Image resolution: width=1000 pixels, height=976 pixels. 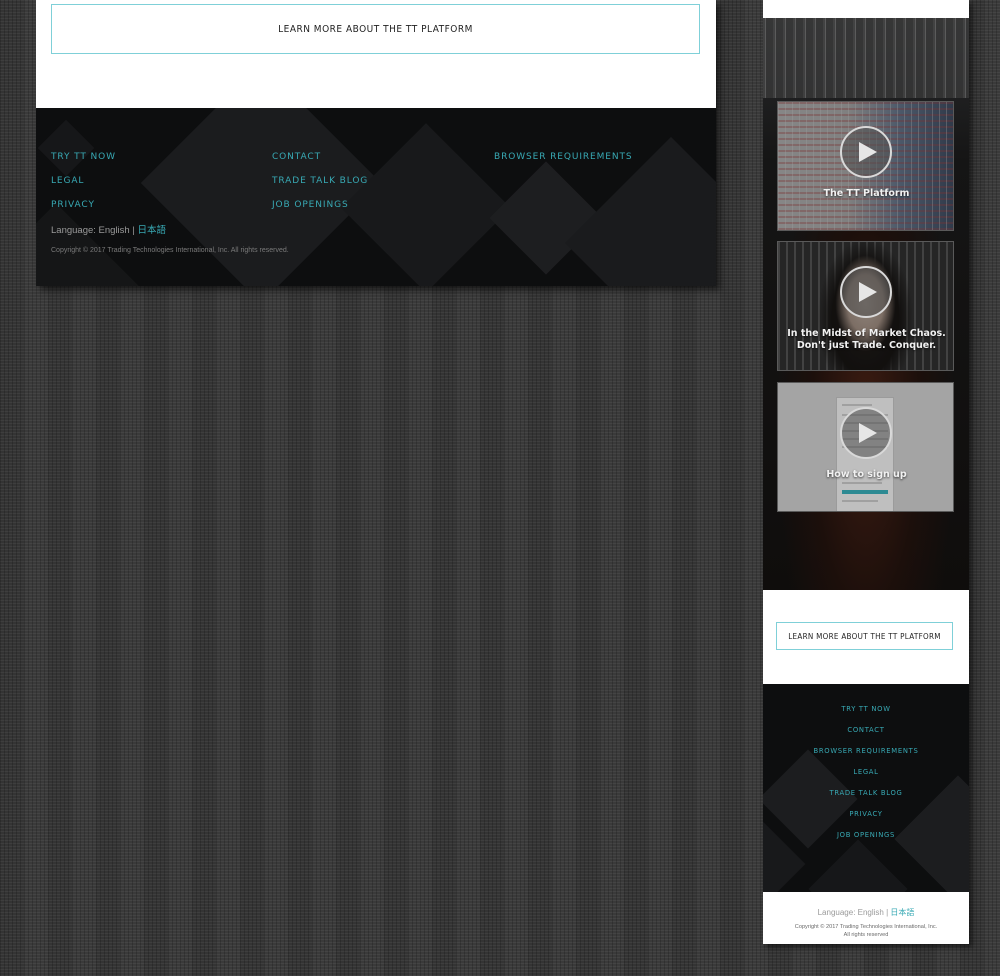 What do you see at coordinates (375, 29) in the screenshot?
I see `learn-more-button: LEARN MORE ABOUT THE TT PLATFORM` at bounding box center [375, 29].